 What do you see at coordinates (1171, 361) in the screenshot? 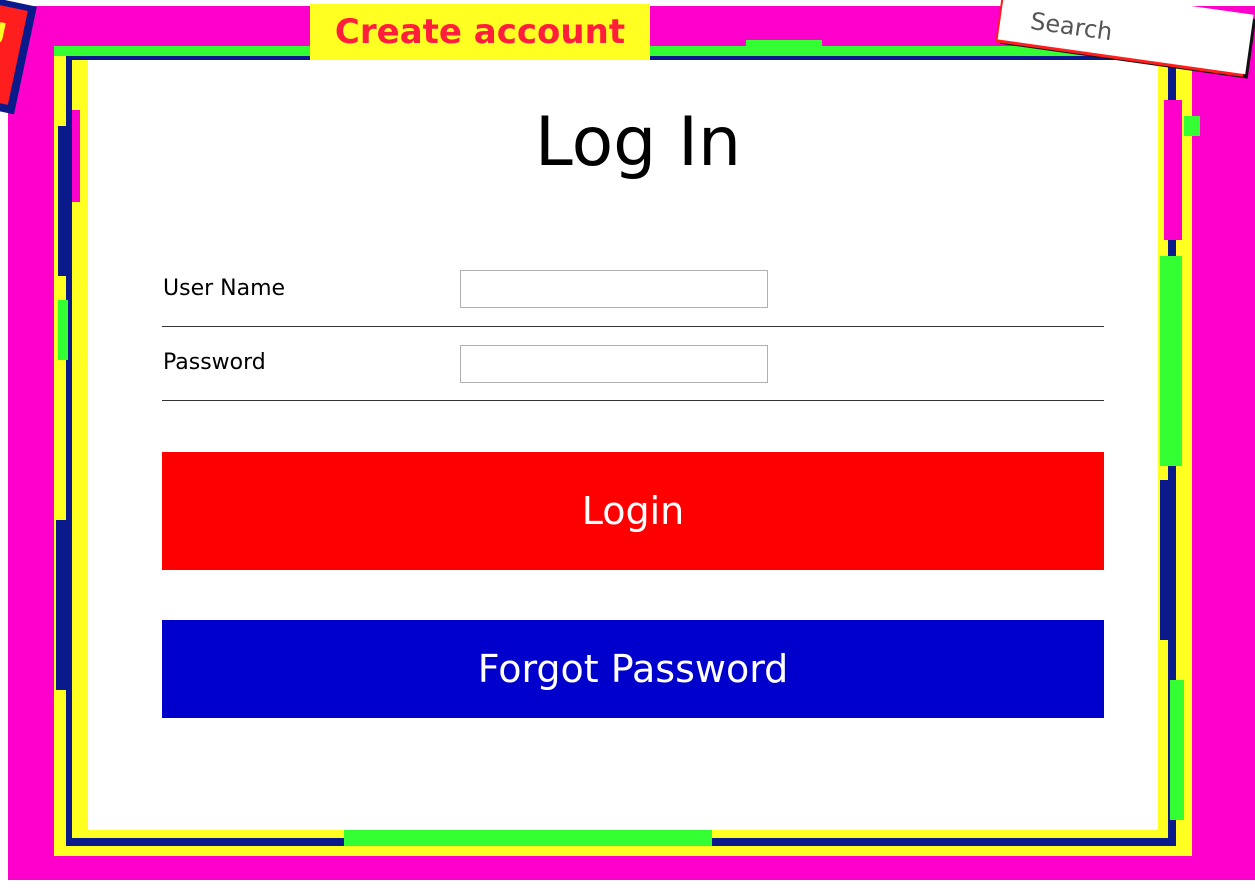
I see `frame-bar-right-green` at bounding box center [1171, 361].